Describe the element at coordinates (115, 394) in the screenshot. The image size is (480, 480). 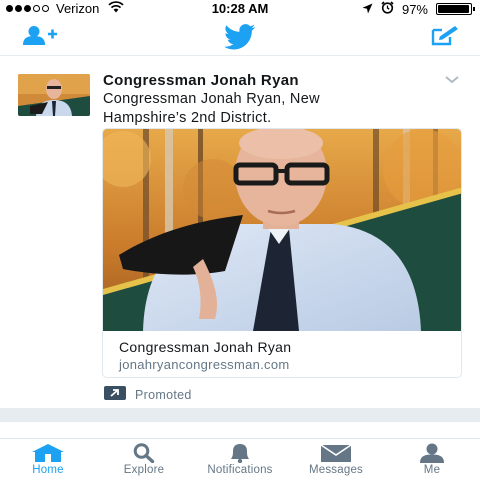
I see `promoted-arrow-icon` at that location.